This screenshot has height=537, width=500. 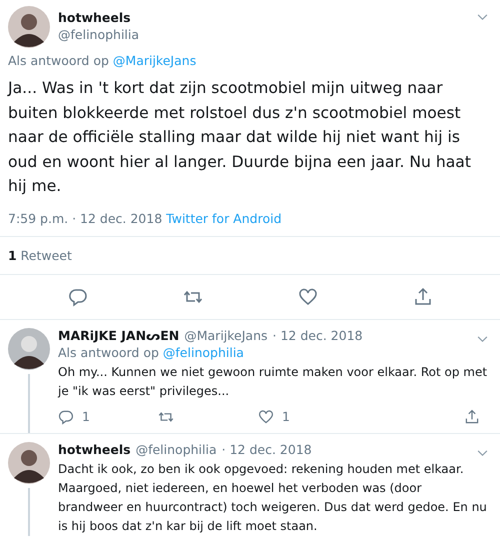 I want to click on user-handle: @MarijkeJans, so click(x=226, y=335).